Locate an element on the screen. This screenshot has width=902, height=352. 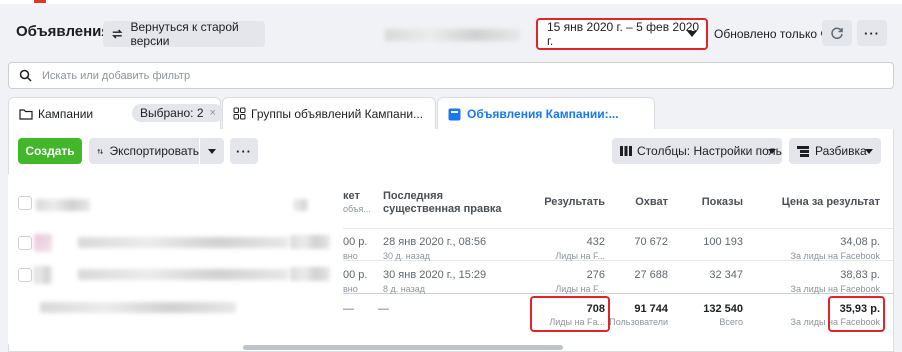
totals-impressions-sub: Всего is located at coordinates (731, 322).